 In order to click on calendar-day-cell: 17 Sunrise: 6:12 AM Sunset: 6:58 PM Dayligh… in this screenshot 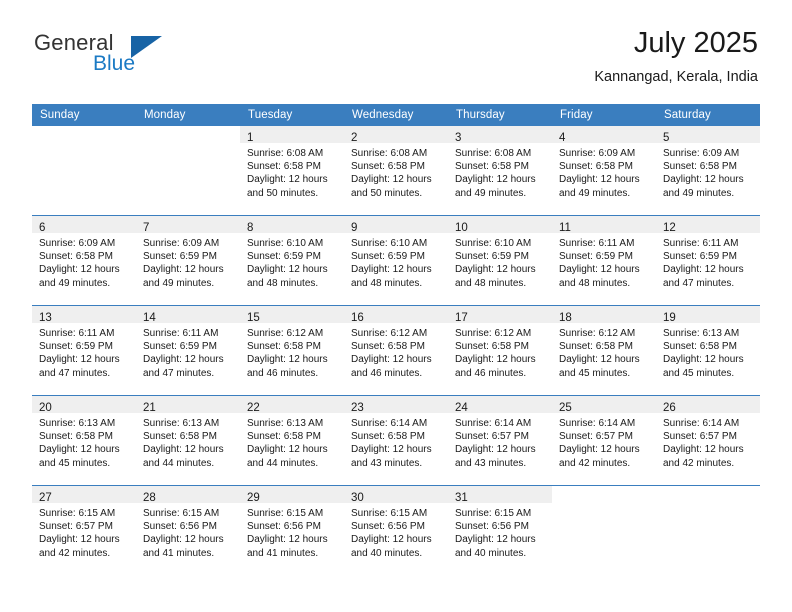, I will do `click(500, 350)`.